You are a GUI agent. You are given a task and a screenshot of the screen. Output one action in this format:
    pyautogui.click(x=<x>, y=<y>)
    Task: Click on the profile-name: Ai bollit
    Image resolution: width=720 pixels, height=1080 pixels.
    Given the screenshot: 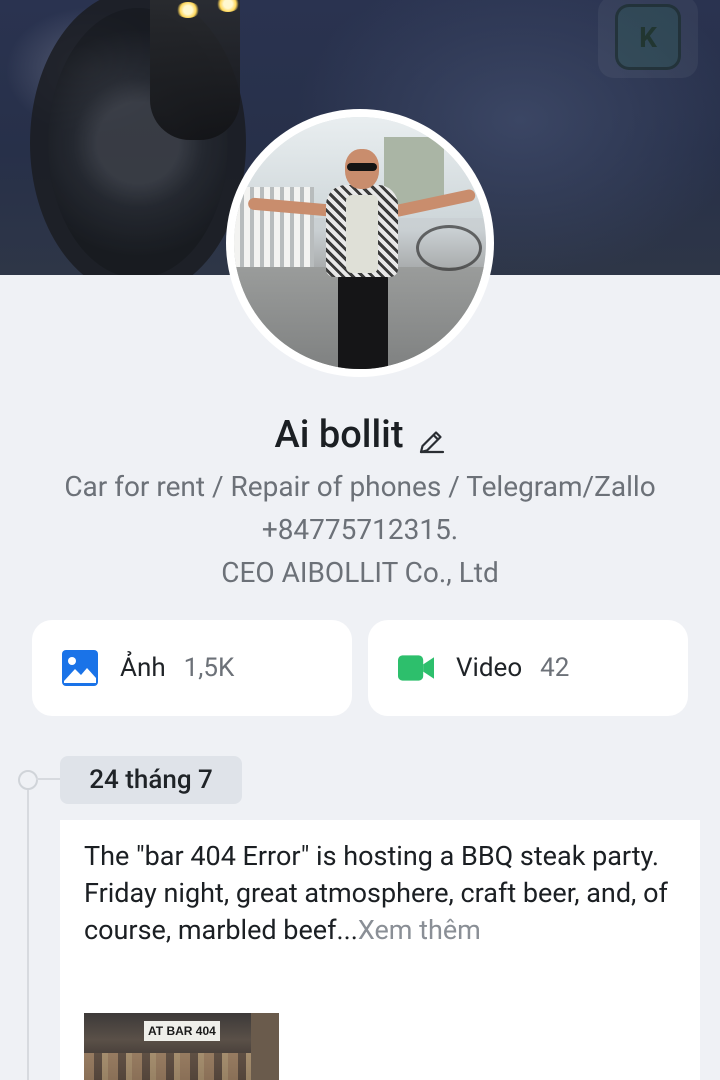 What is the action you would take?
    pyautogui.click(x=339, y=435)
    